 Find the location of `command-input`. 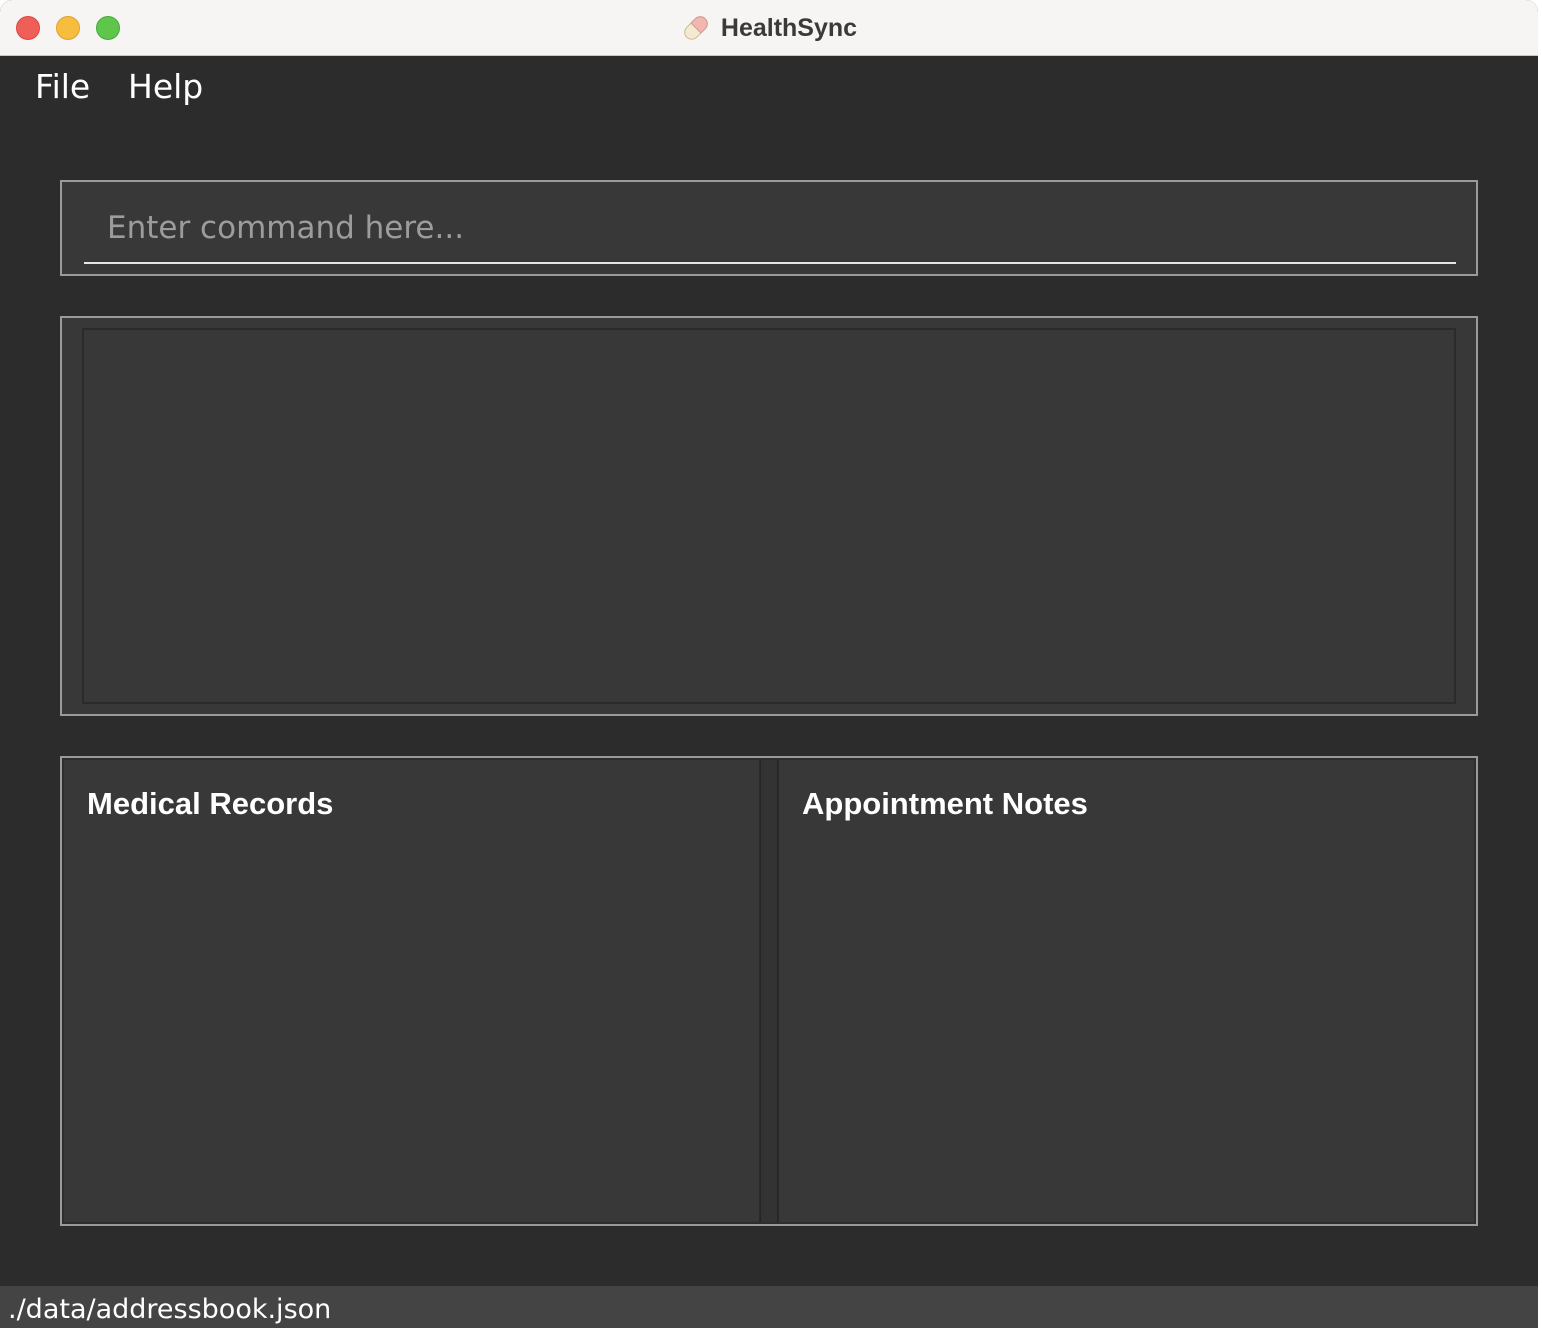

command-input is located at coordinates (770, 229).